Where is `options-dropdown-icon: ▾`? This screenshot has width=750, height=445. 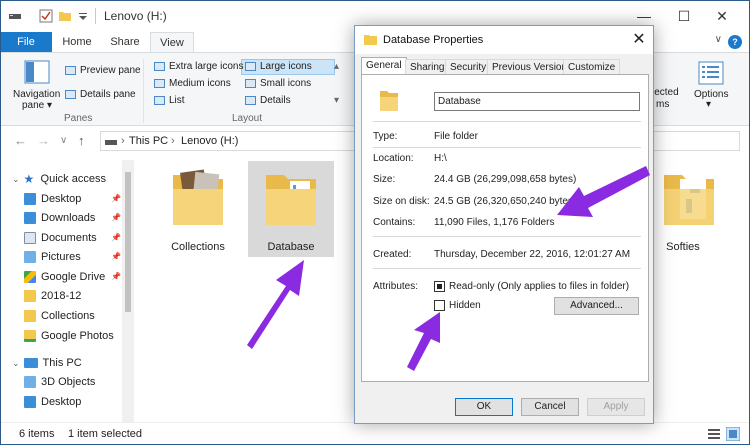
options-dropdown-icon: ▾ is located at coordinates (708, 104).